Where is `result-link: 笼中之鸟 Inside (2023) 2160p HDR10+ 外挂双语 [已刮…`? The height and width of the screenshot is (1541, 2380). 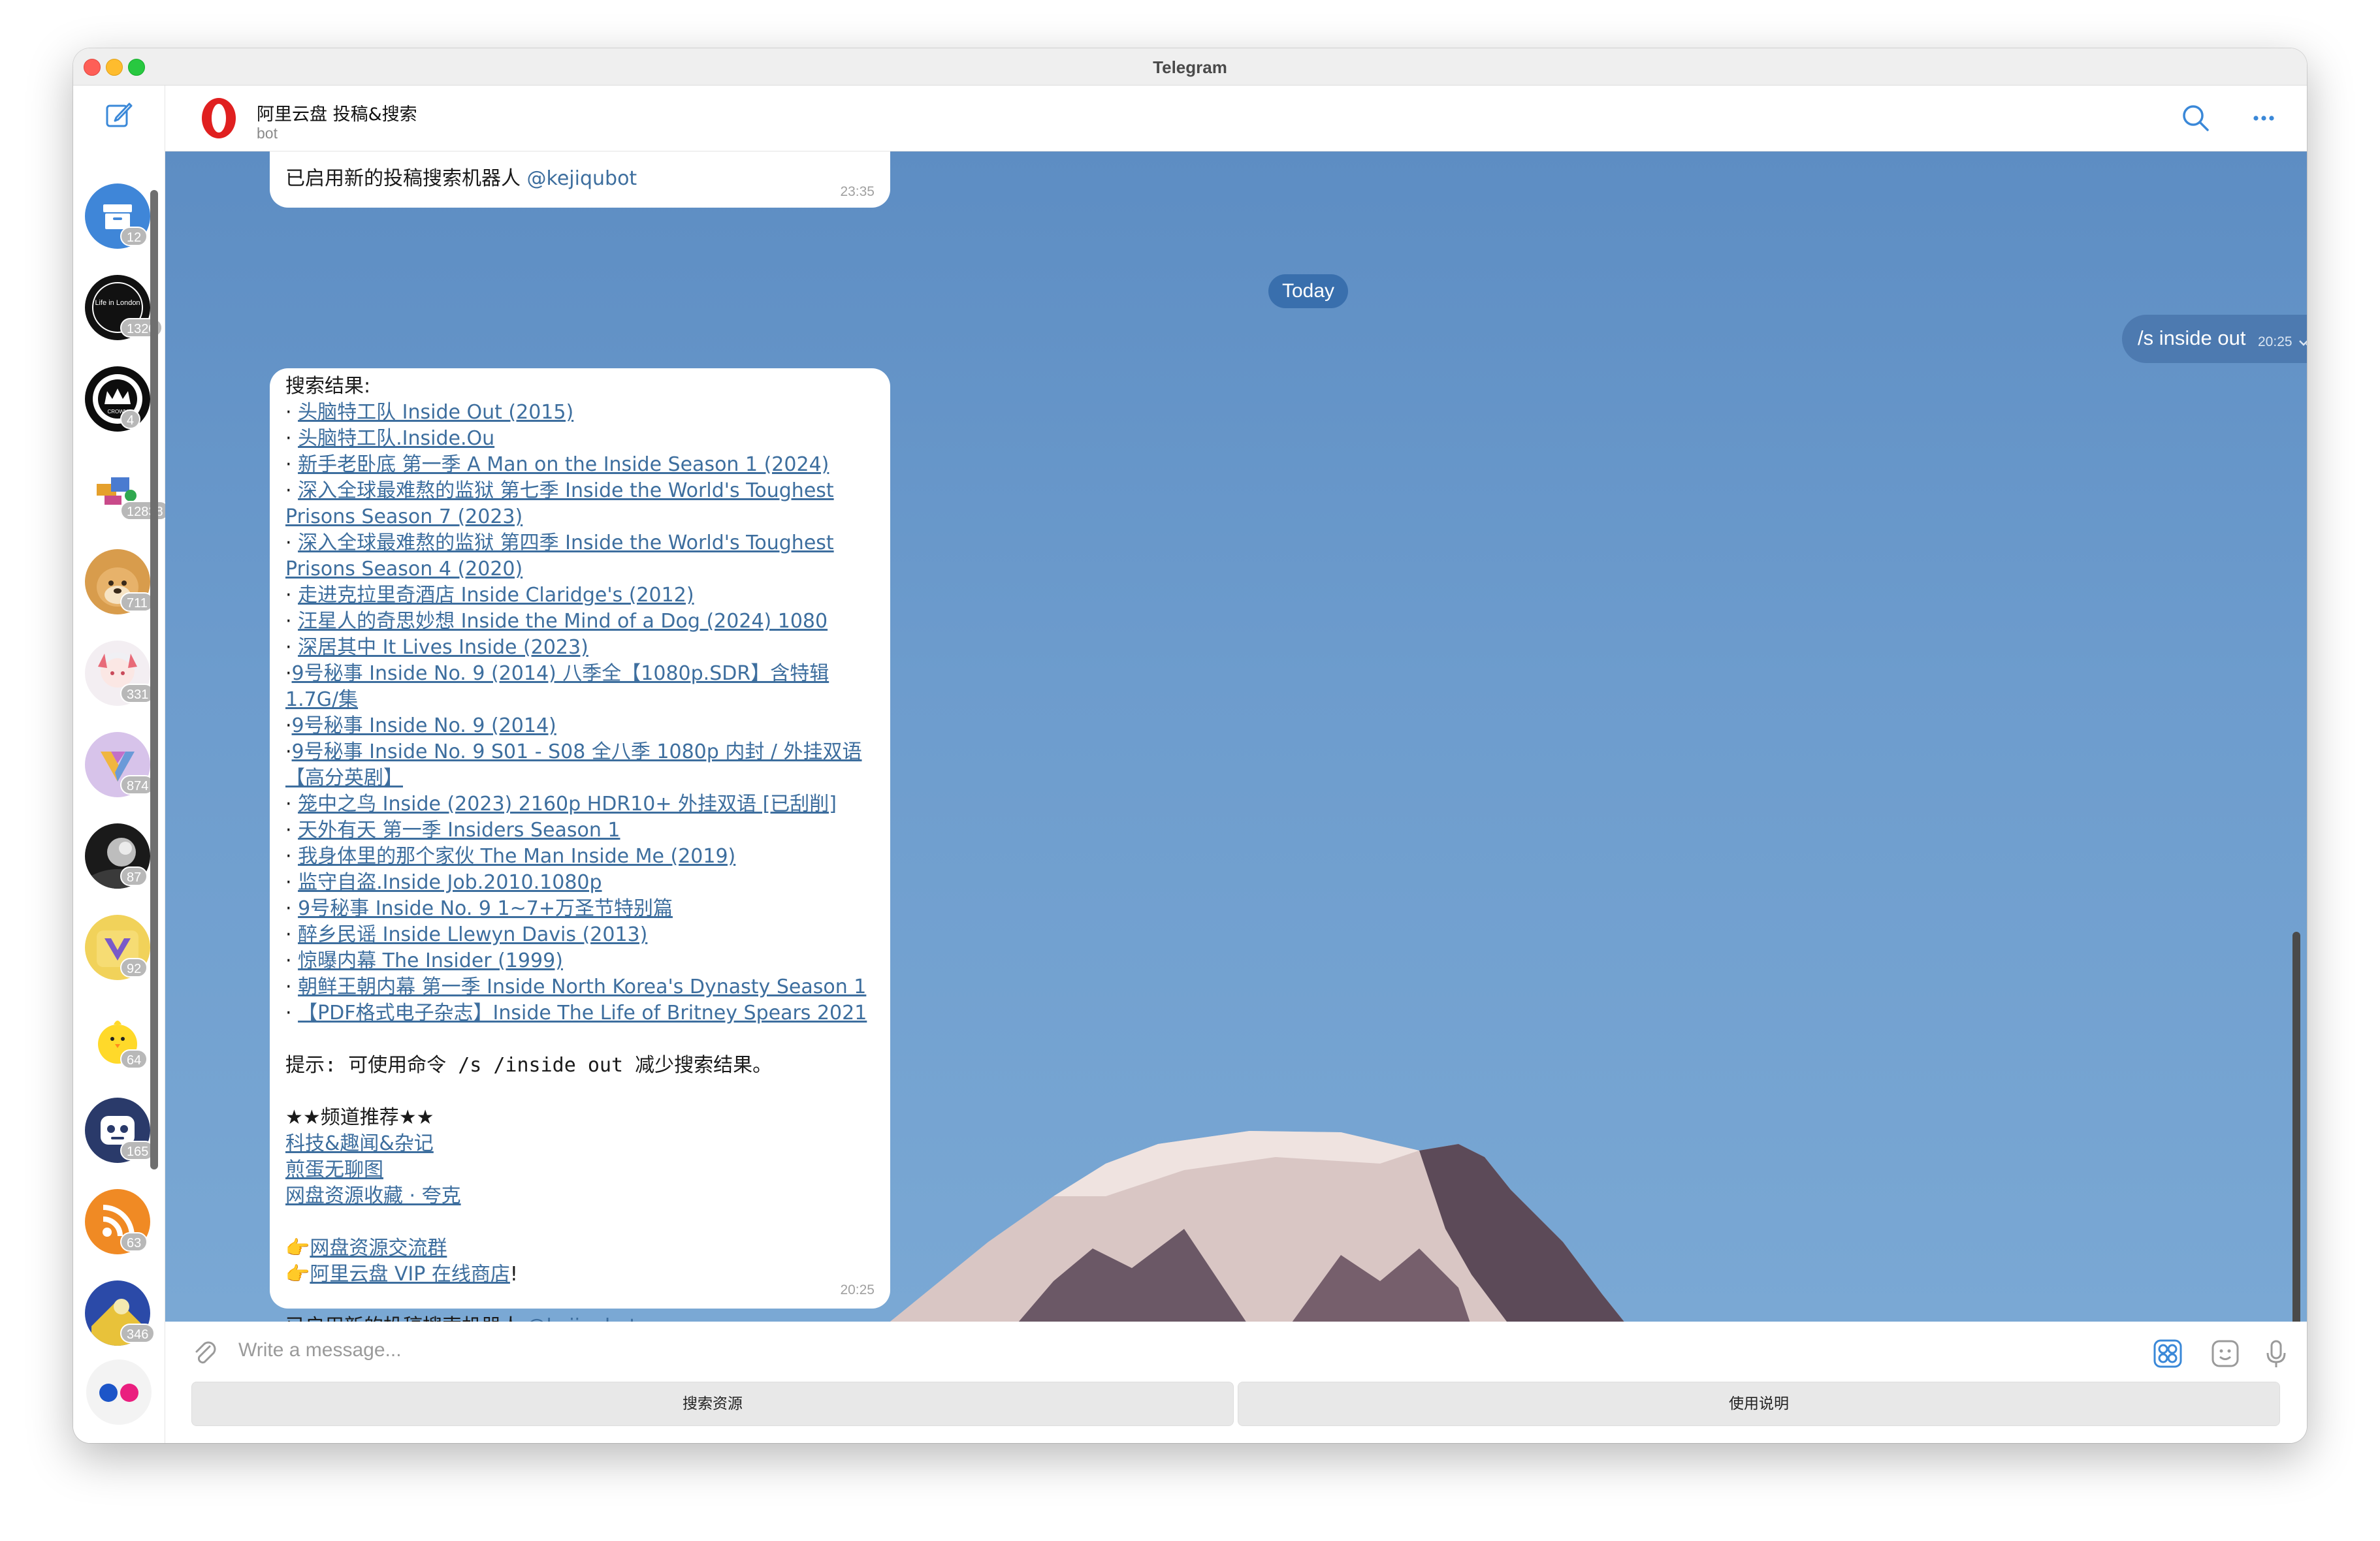
result-link: 笼中之鸟 Inside (2023) 2160p HDR10+ 外挂双语 [已刮… is located at coordinates (567, 804).